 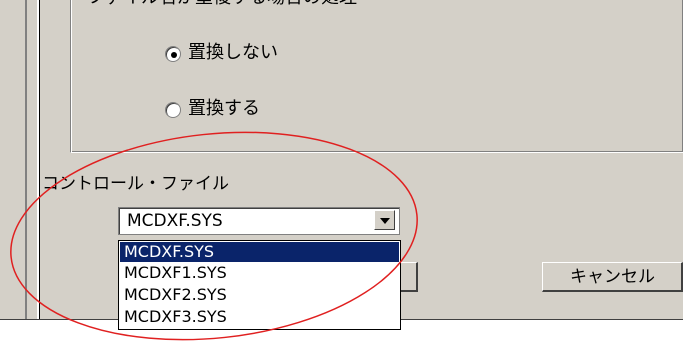 What do you see at coordinates (259, 295) in the screenshot?
I see `dropdown-option: MCDXF2.SYS` at bounding box center [259, 295].